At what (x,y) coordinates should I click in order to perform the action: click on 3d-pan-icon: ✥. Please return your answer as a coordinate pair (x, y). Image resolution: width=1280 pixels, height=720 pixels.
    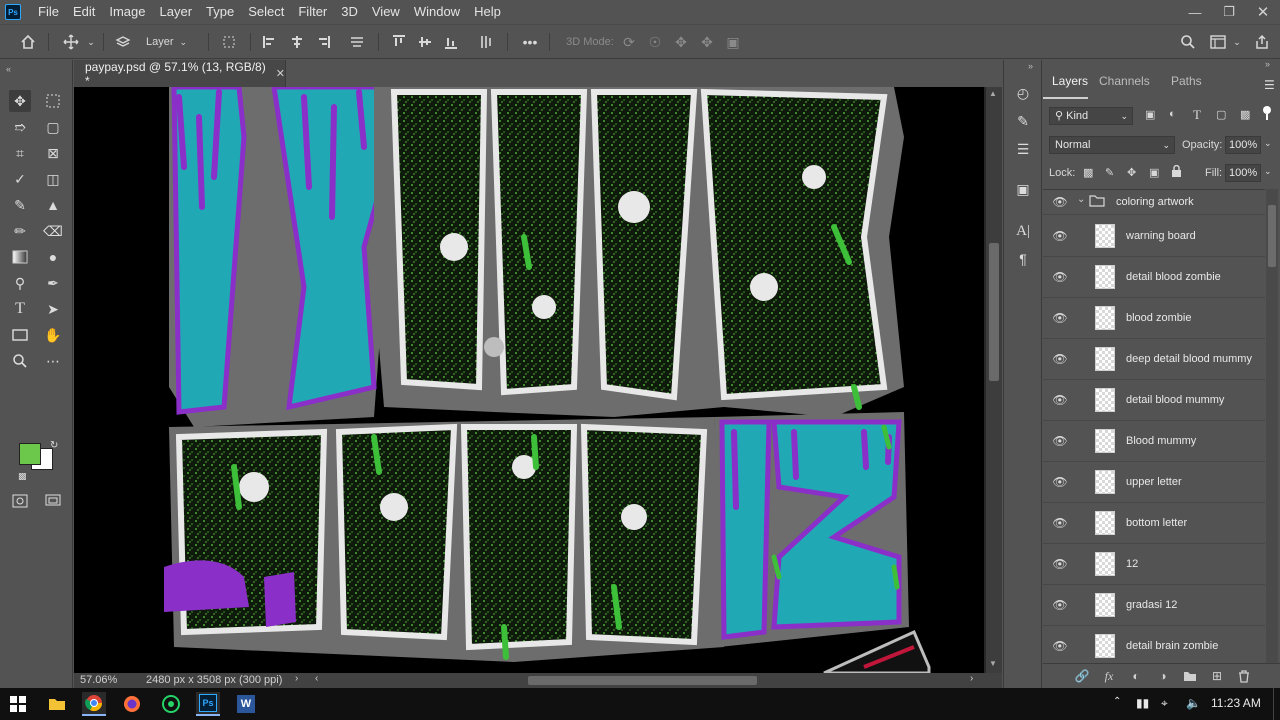
    Looking at the image, I should click on (681, 42).